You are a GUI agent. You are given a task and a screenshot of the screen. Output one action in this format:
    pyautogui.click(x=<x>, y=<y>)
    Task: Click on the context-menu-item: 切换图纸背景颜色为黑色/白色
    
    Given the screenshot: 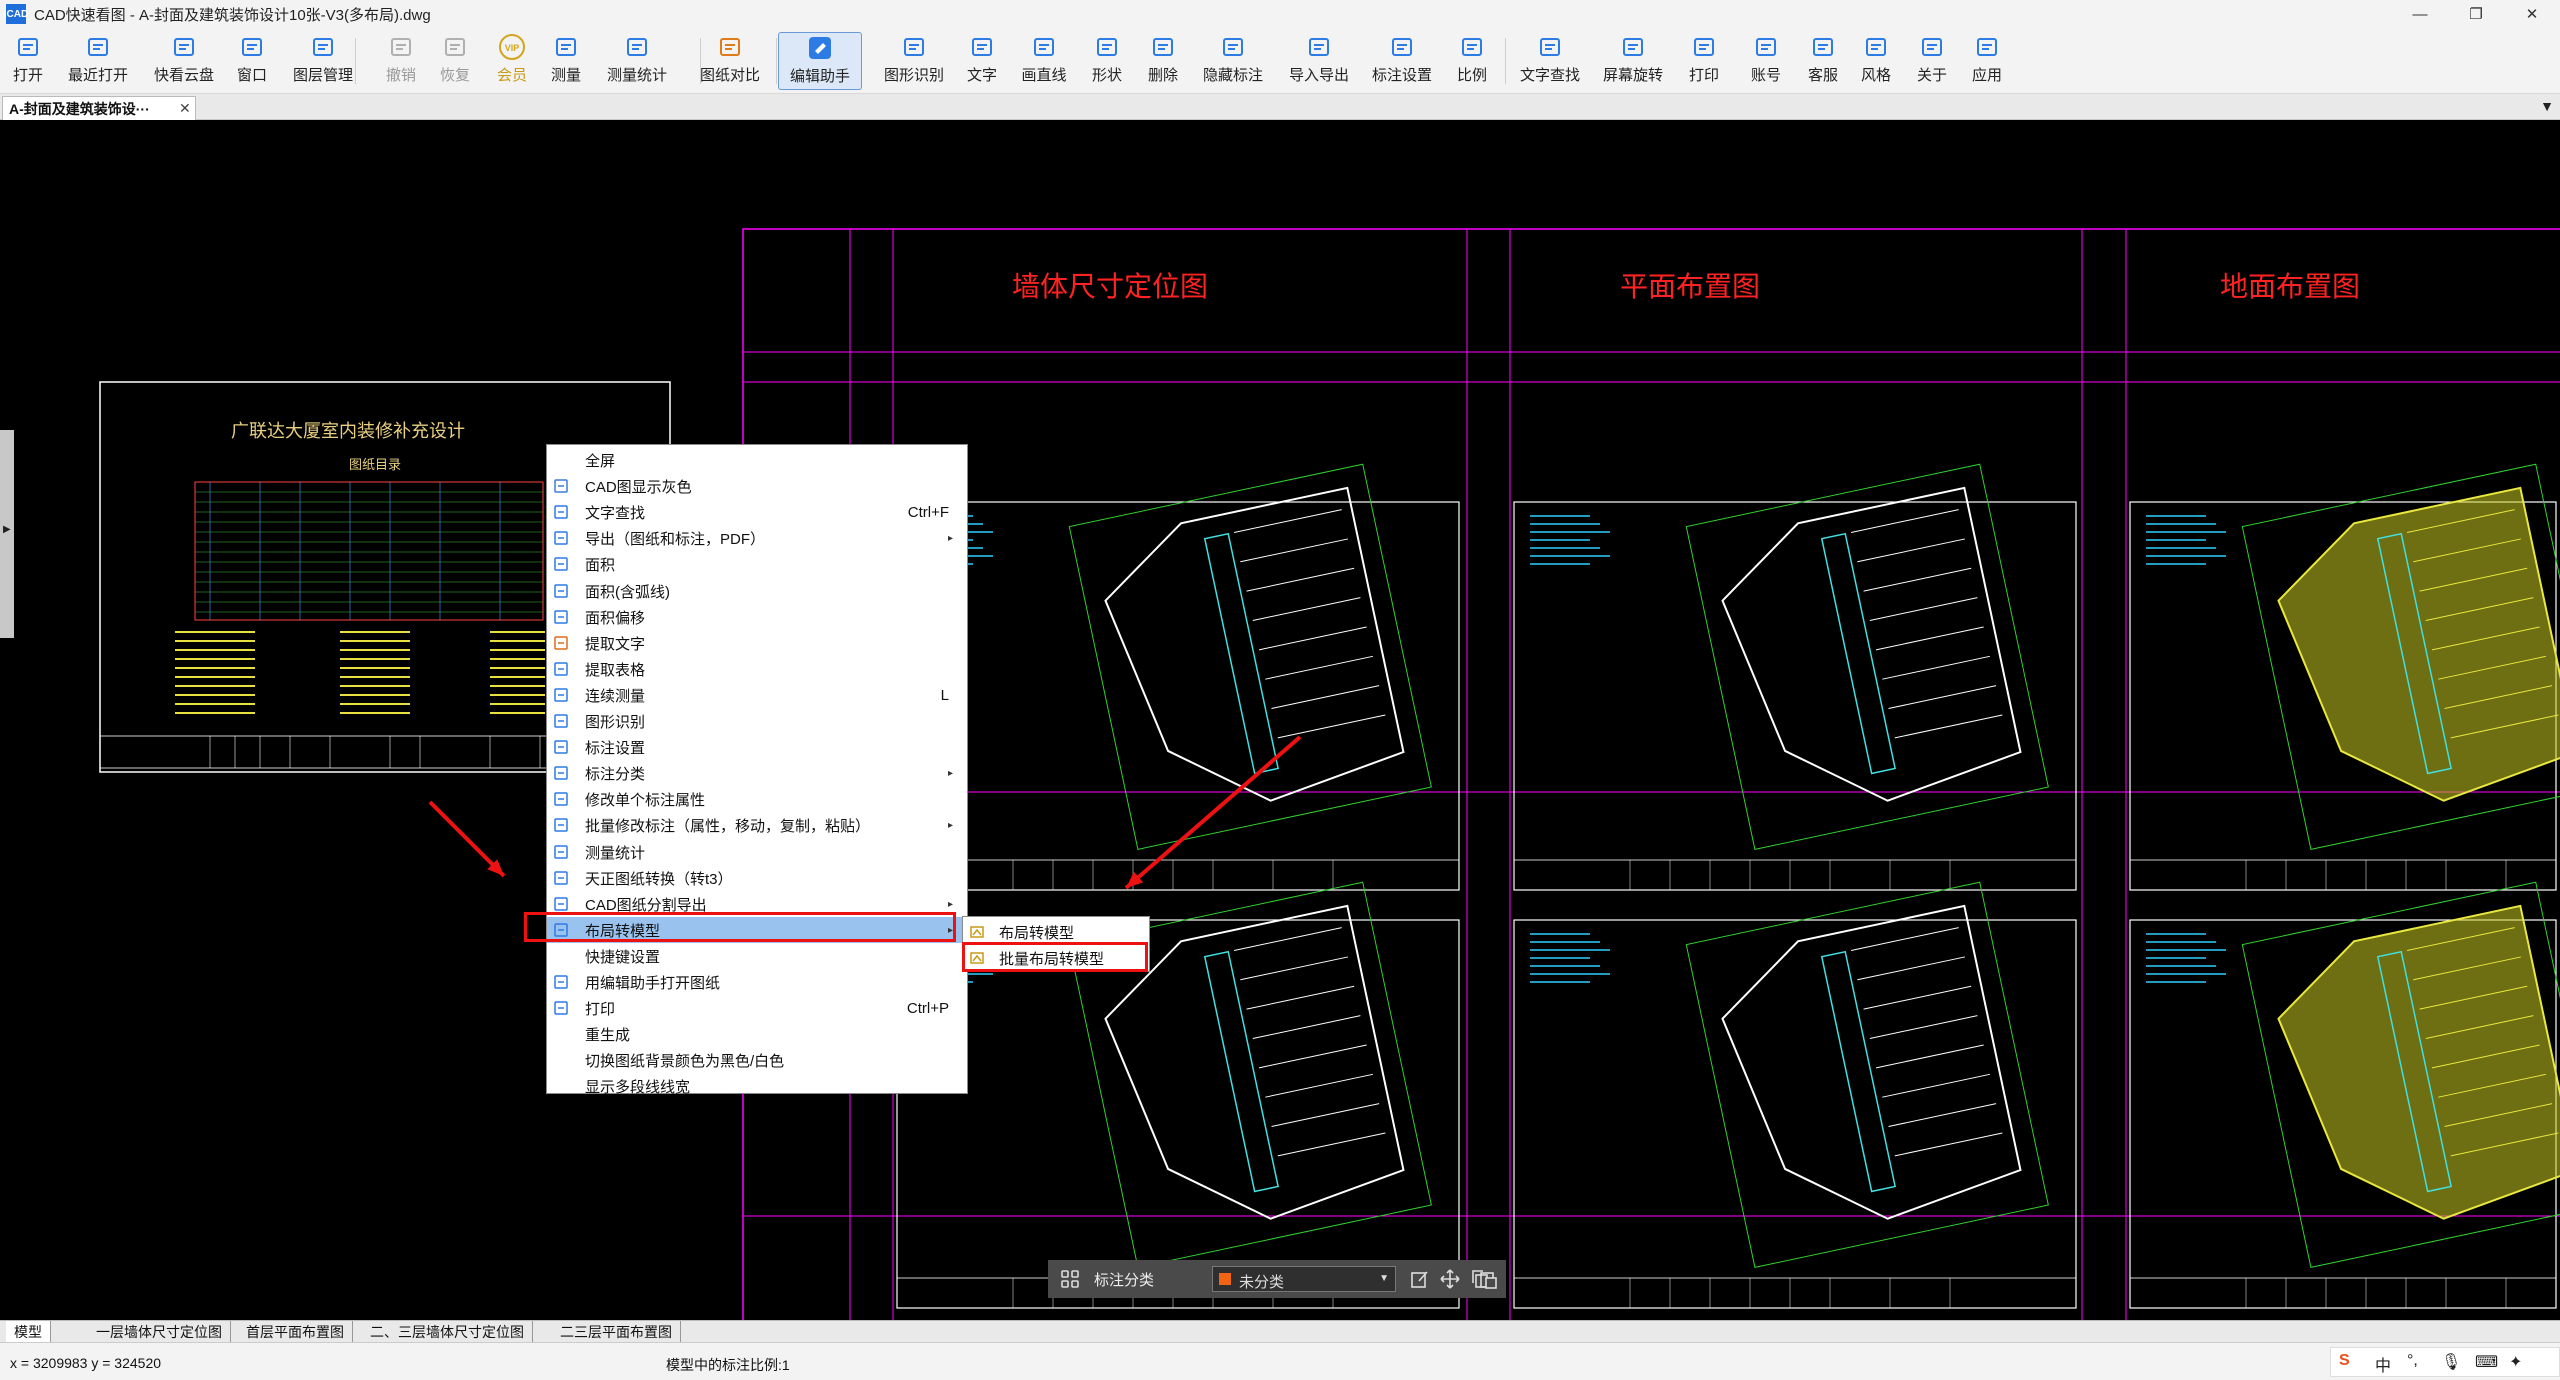 What is the action you would take?
    pyautogui.click(x=757, y=1060)
    